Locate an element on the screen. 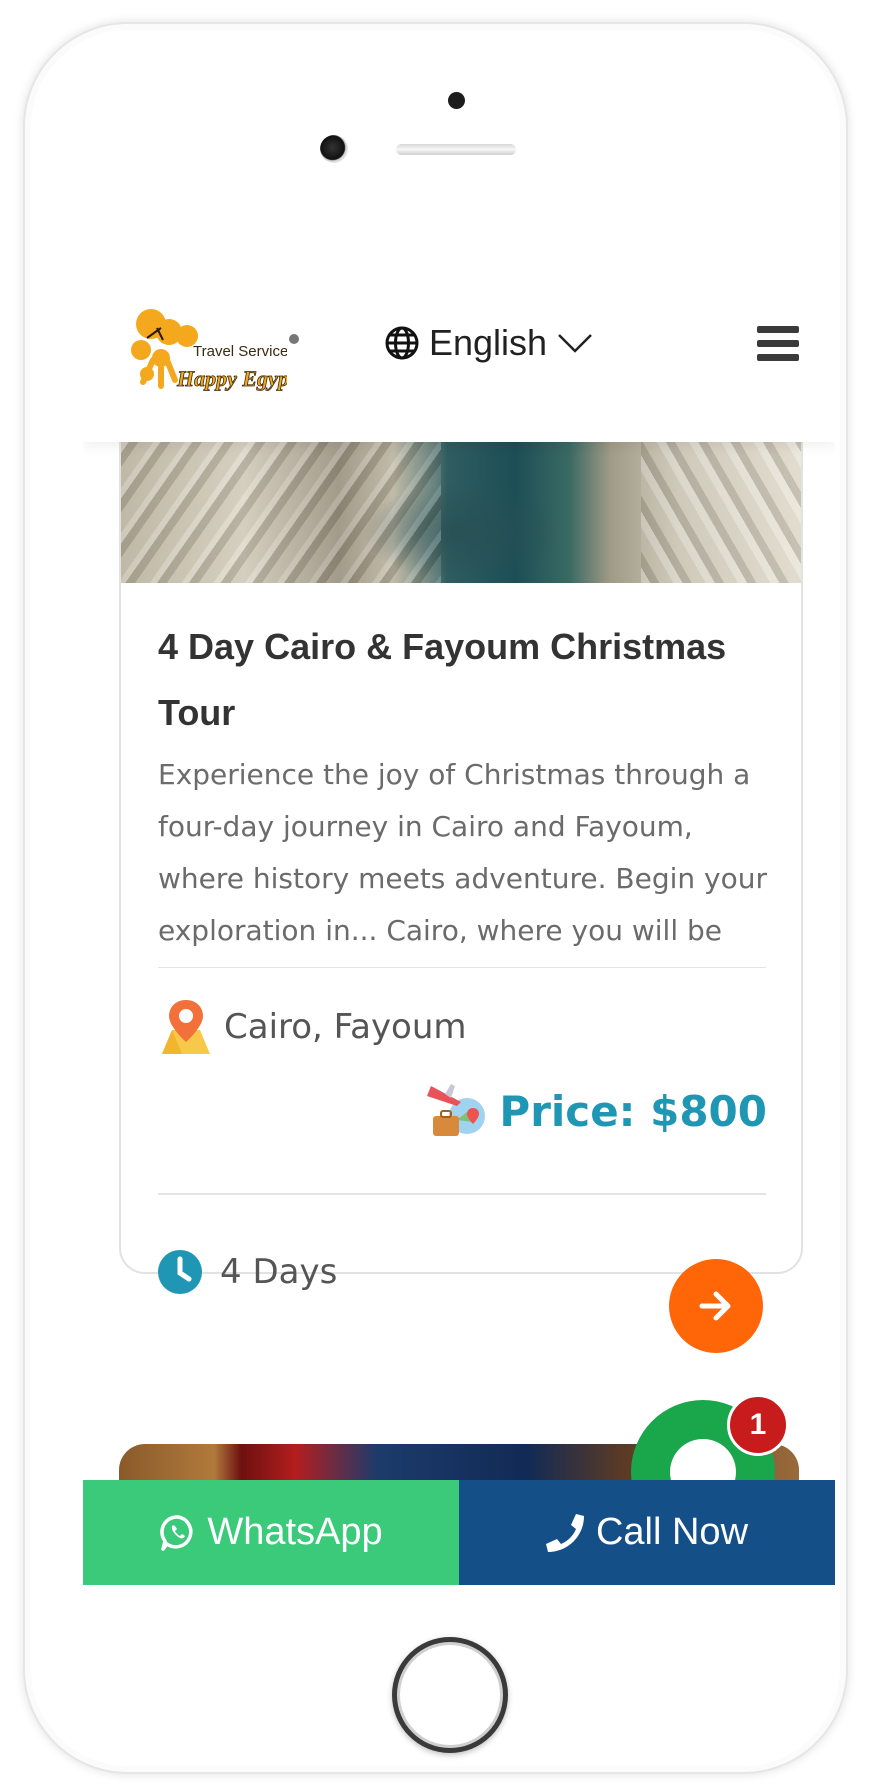  description-divider is located at coordinates (462, 967).